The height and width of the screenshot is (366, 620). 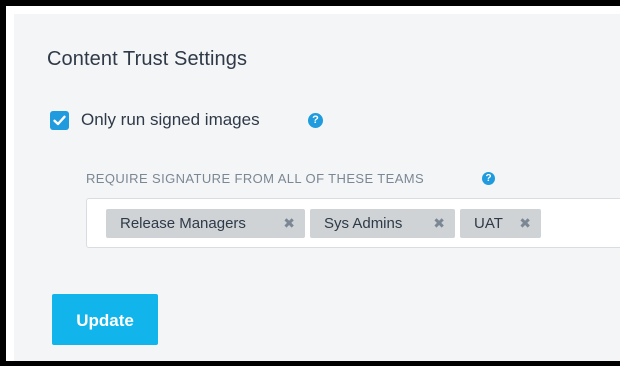 I want to click on section-title: Content Trust Settings, so click(x=147, y=59).